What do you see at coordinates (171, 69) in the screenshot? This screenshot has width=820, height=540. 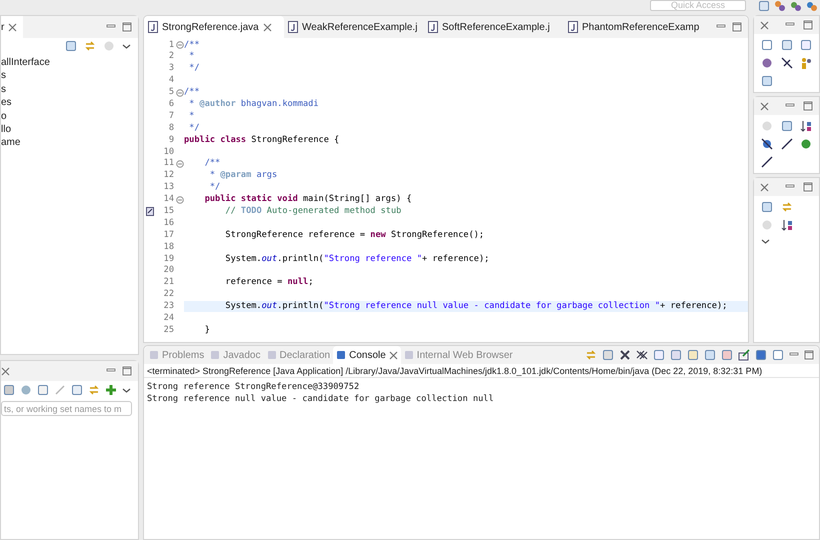 I see `line-number: 3` at bounding box center [171, 69].